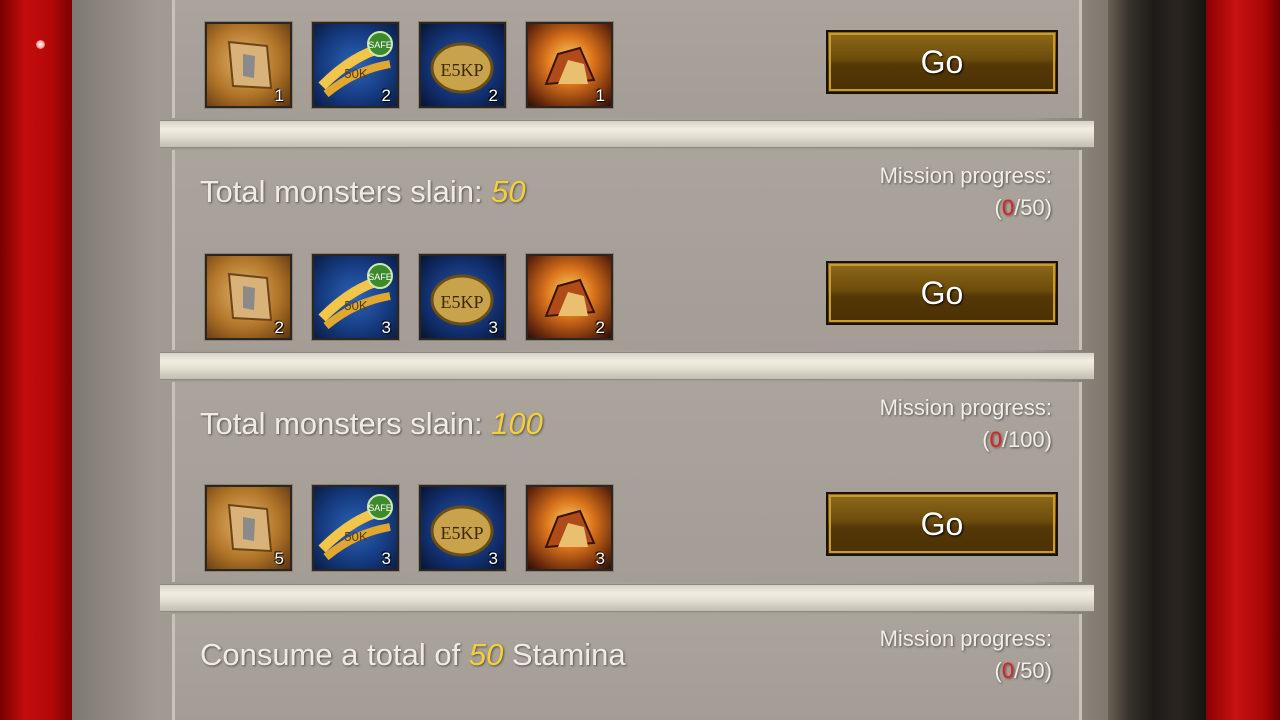 The image size is (1280, 720). I want to click on exp-item-icon: E5KP 2, so click(462, 65).